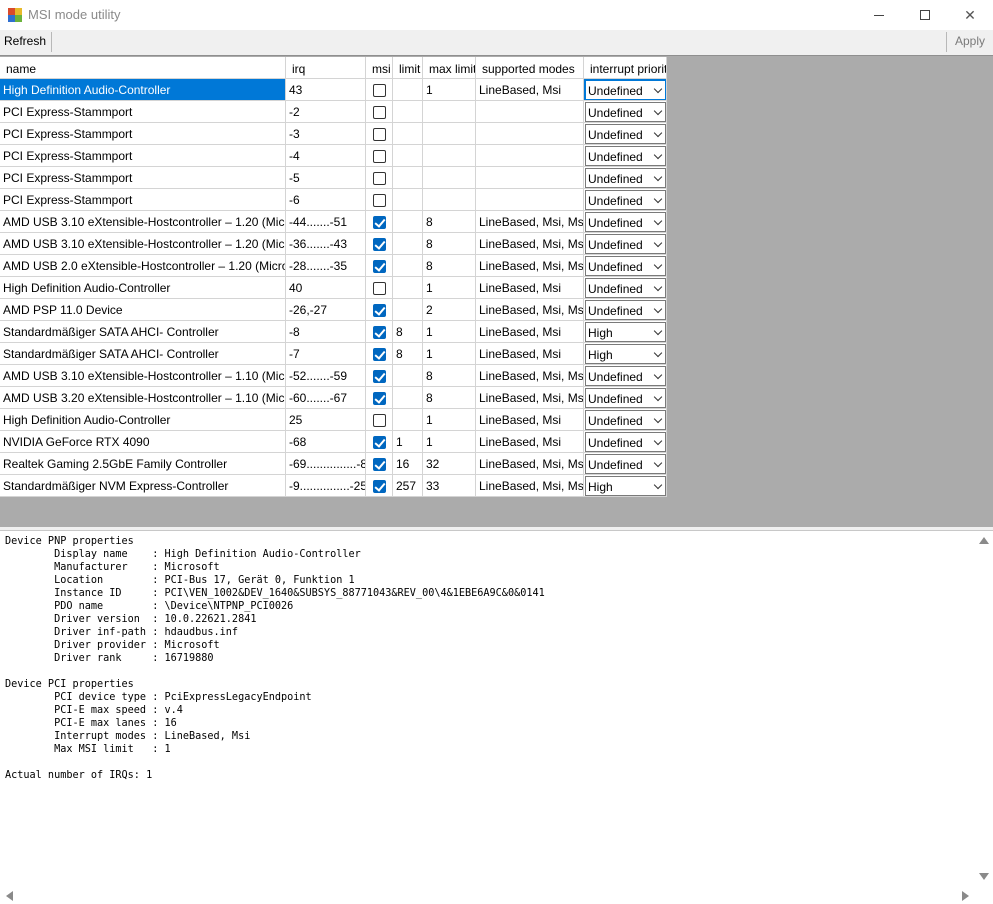 The height and width of the screenshot is (904, 993). What do you see at coordinates (326, 134) in the screenshot?
I see `table-cell-irq: -3` at bounding box center [326, 134].